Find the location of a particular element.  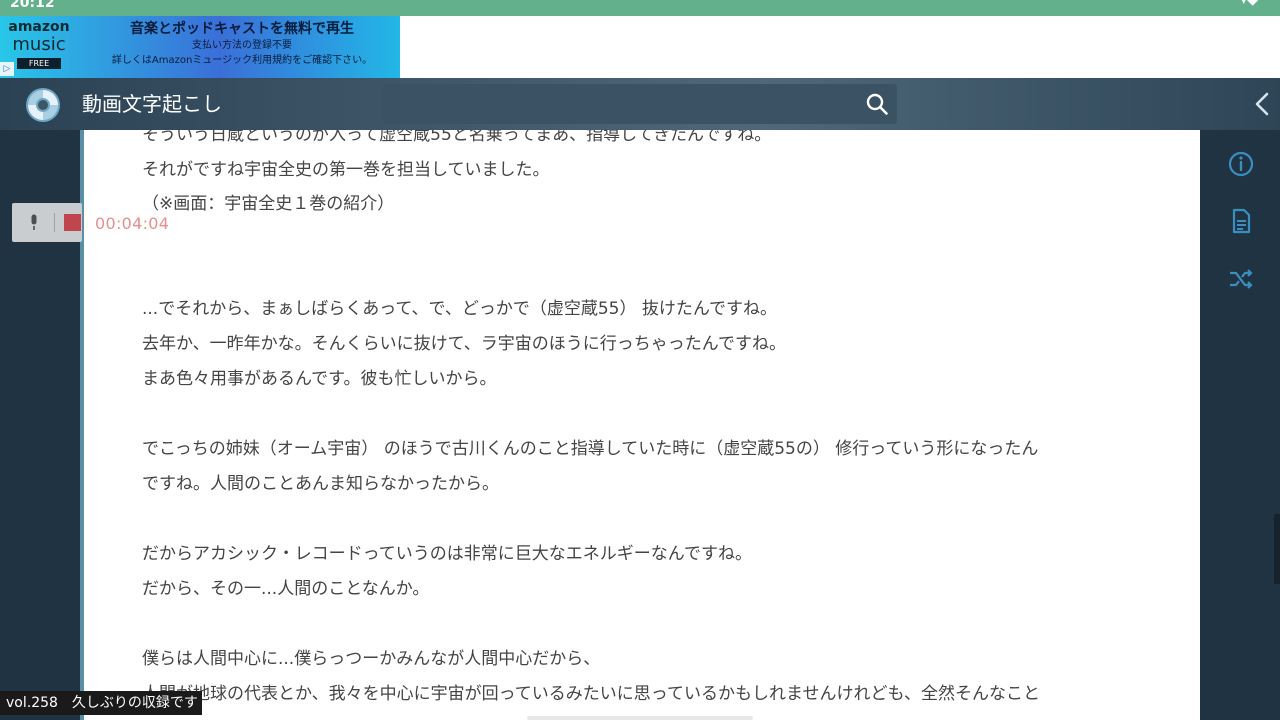

transcript-line: だからアカシック・レコードっていうのは非常に巨大なエネルギーなんですね。 is located at coordinates (447, 554).